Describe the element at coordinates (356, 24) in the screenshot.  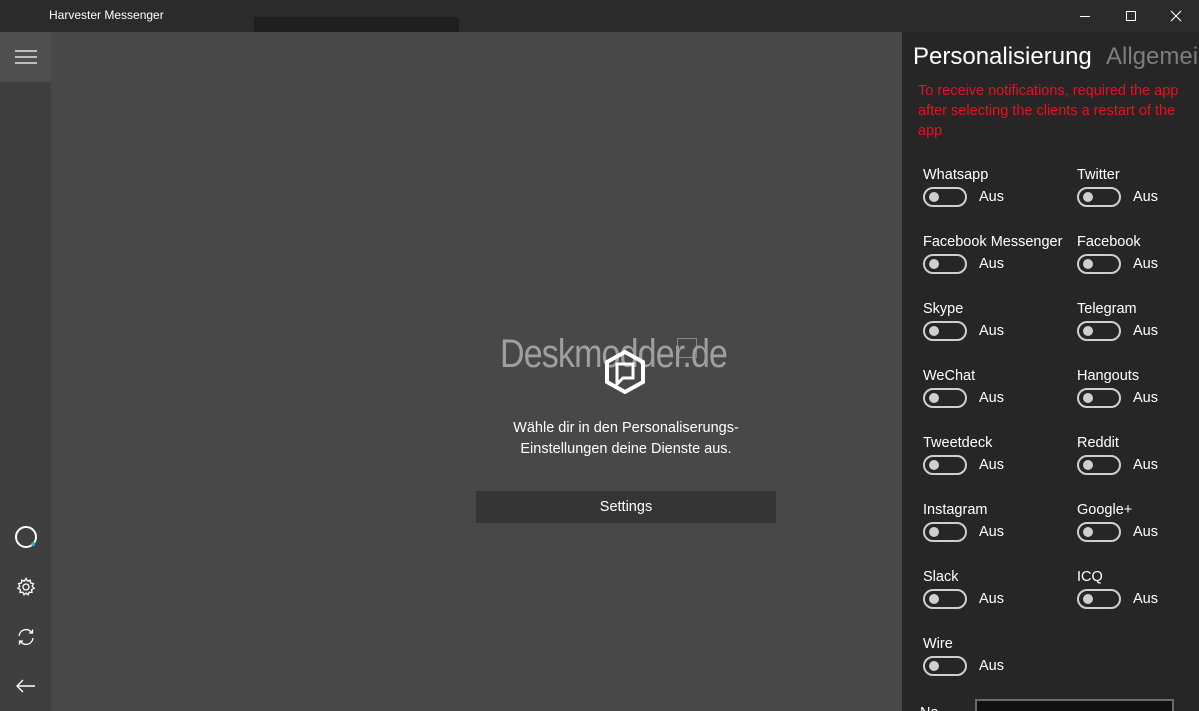
I see `background-window-ghost` at that location.